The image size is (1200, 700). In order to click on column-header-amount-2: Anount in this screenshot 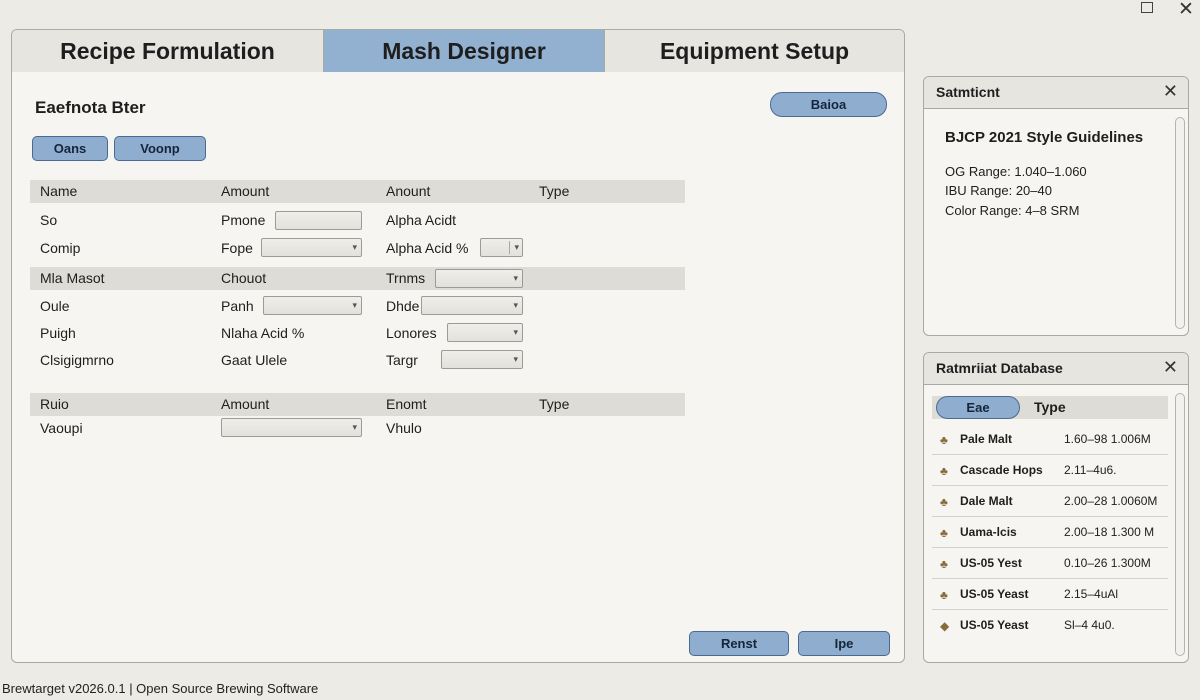, I will do `click(408, 191)`.